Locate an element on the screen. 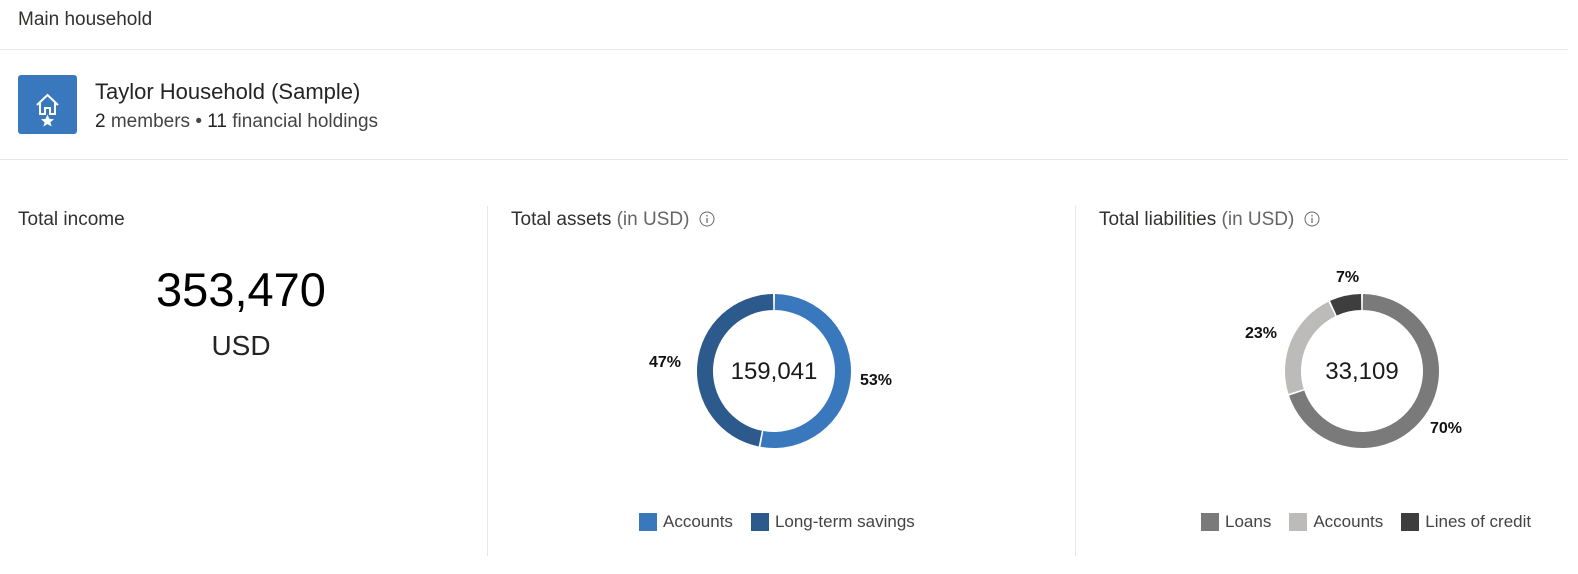  assets-total: 159,041 is located at coordinates (774, 371).